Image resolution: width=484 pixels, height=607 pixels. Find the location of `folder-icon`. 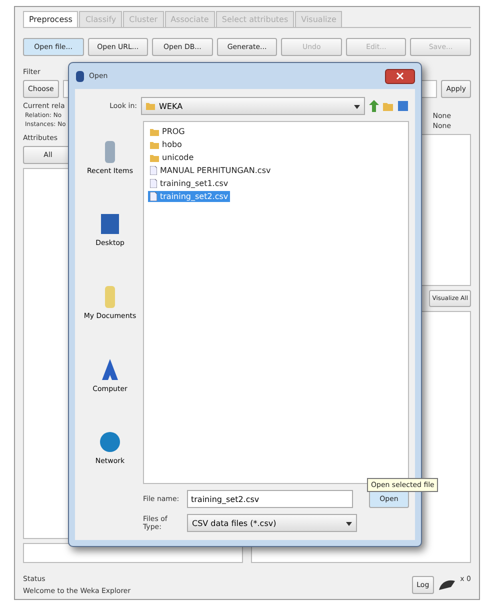

folder-icon is located at coordinates (150, 106).